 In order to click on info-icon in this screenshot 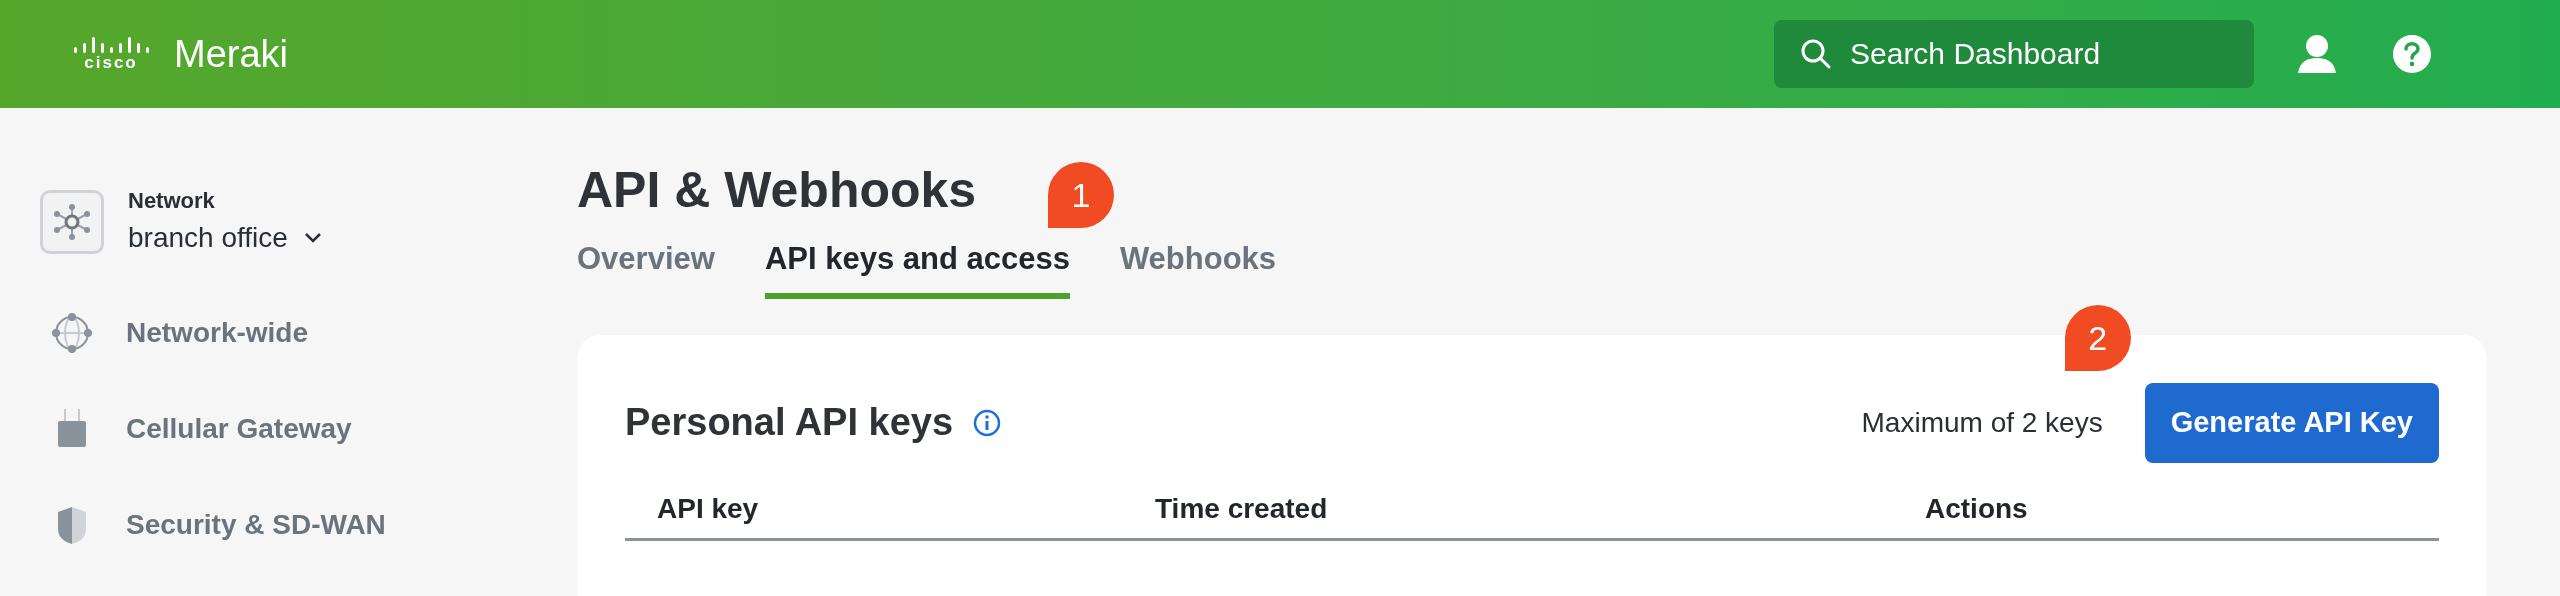, I will do `click(987, 422)`.